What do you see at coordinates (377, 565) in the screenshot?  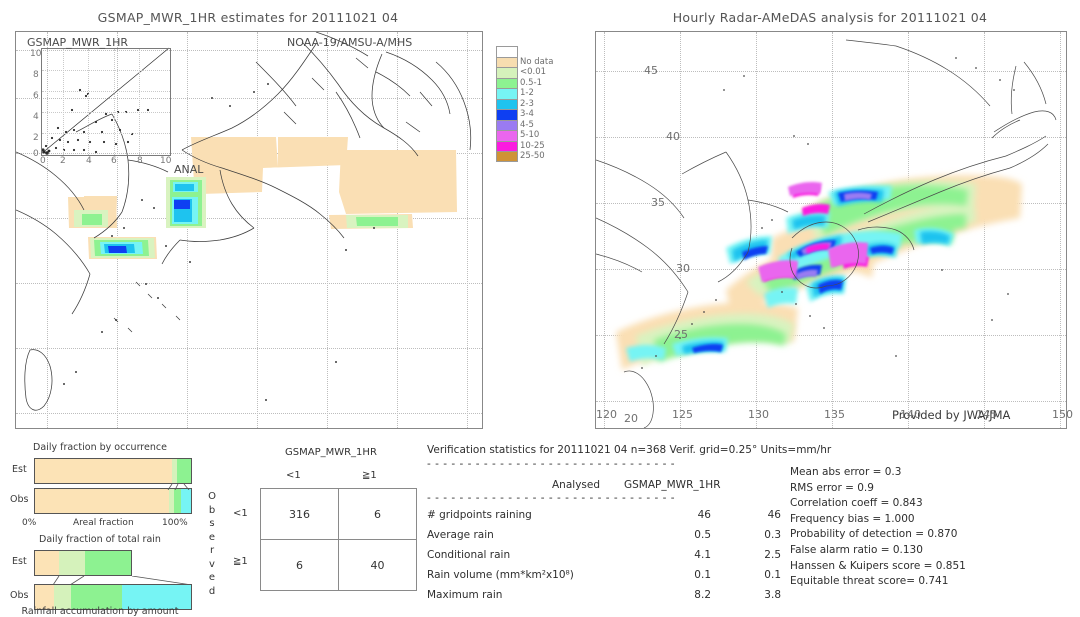 I see `contingency-cell: 40` at bounding box center [377, 565].